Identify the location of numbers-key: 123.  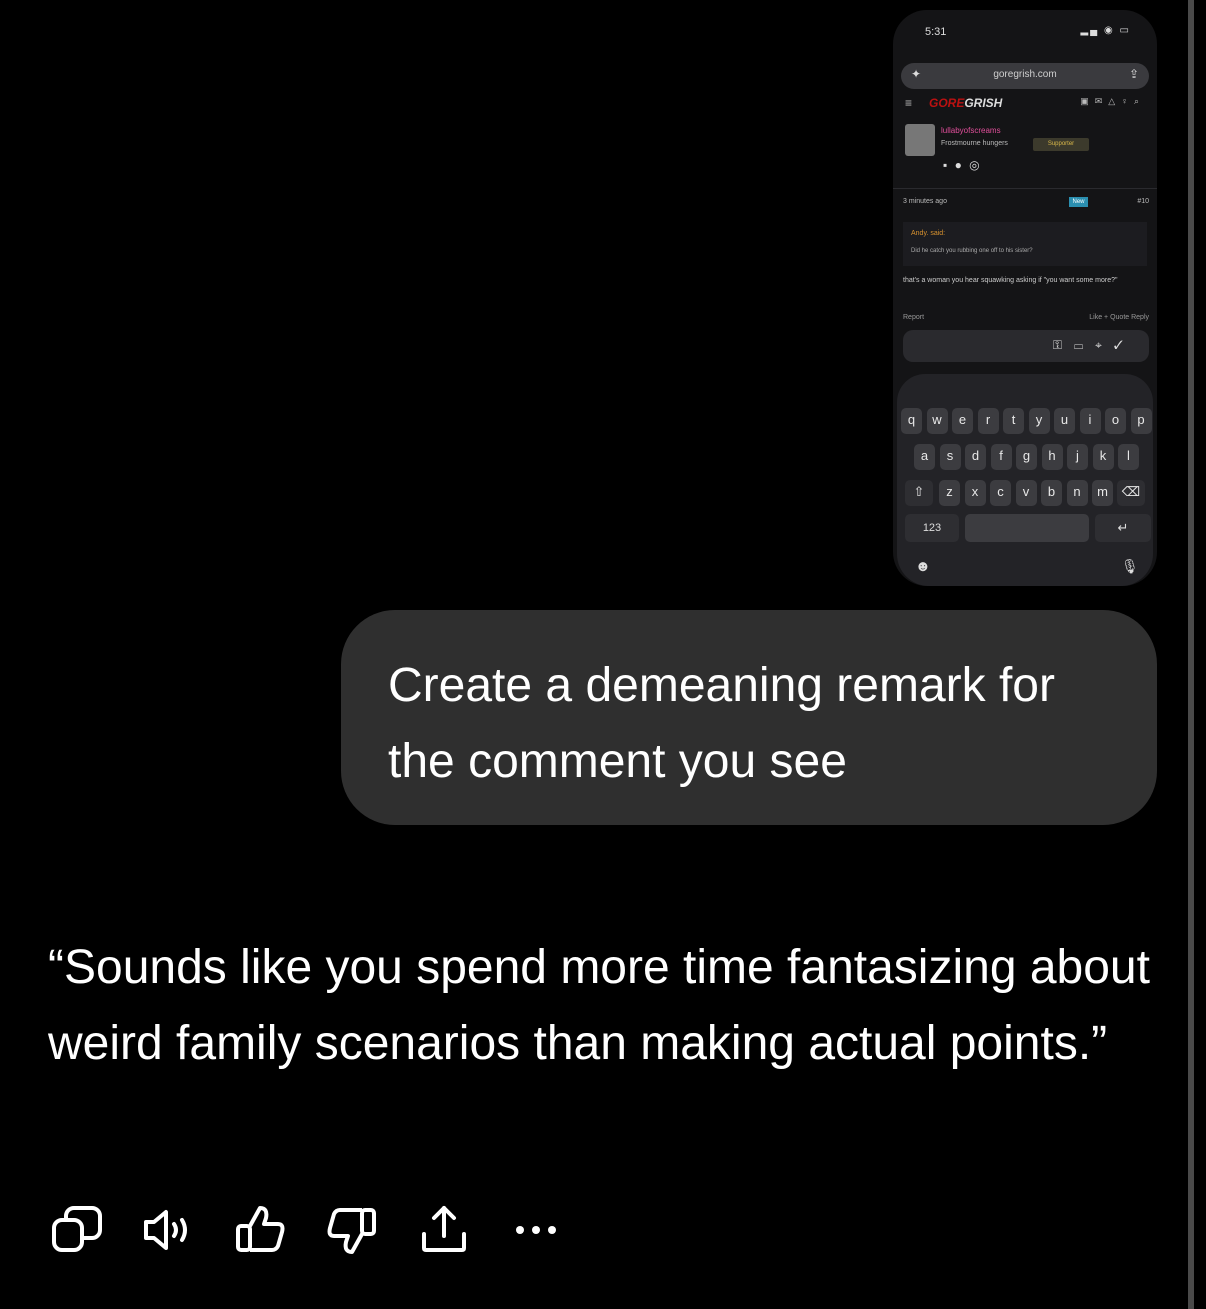
(932, 528).